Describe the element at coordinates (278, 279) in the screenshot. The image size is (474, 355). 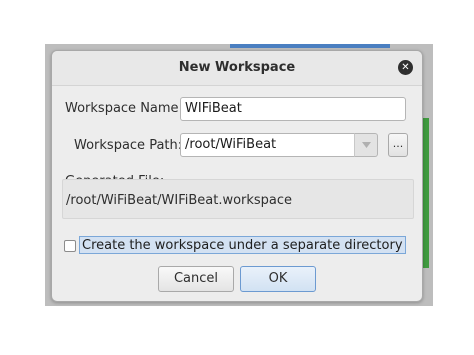
I see `ok-button: OK` at that location.